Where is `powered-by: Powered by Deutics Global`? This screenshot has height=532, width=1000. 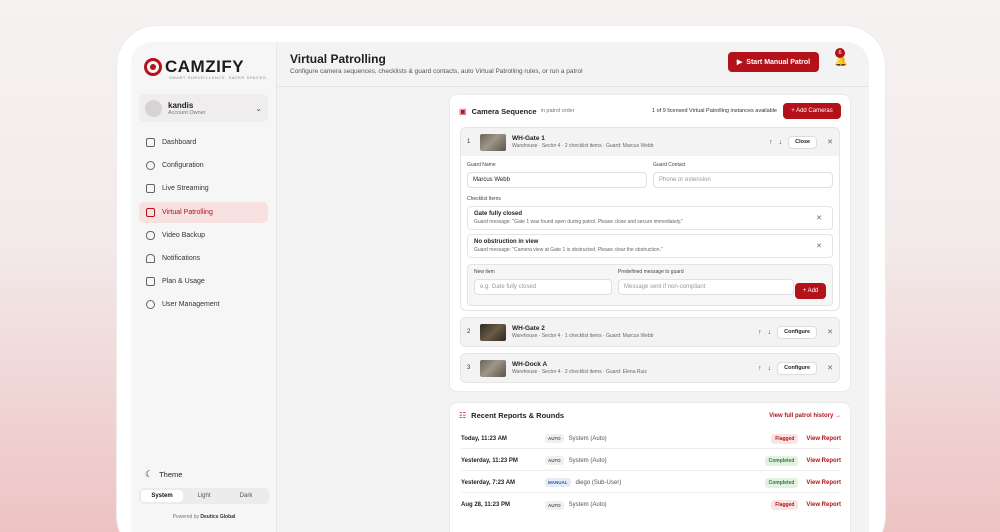
powered-by: Powered by Deutics Global is located at coordinates (204, 517).